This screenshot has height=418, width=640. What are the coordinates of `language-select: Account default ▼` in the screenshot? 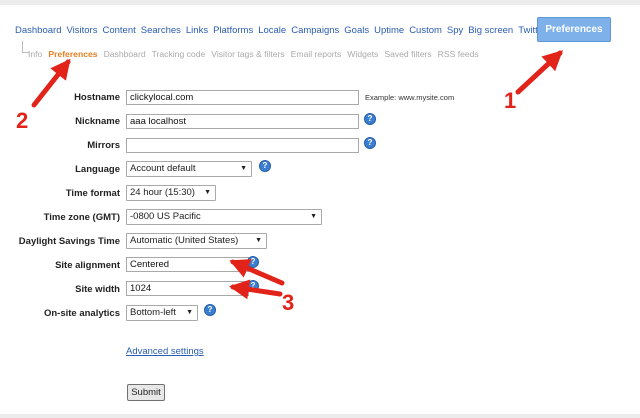 It's located at (189, 169).